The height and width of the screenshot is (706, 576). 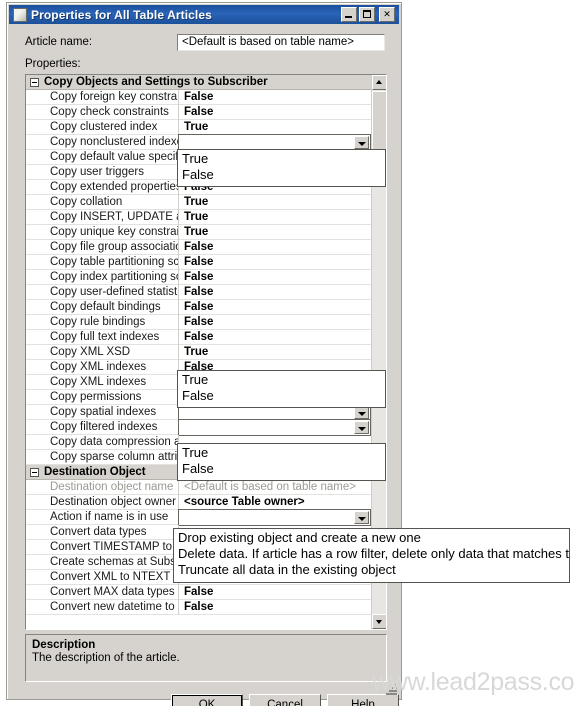 I want to click on property-name: Convert TIMESTAMP to BINARY, so click(x=114, y=547).